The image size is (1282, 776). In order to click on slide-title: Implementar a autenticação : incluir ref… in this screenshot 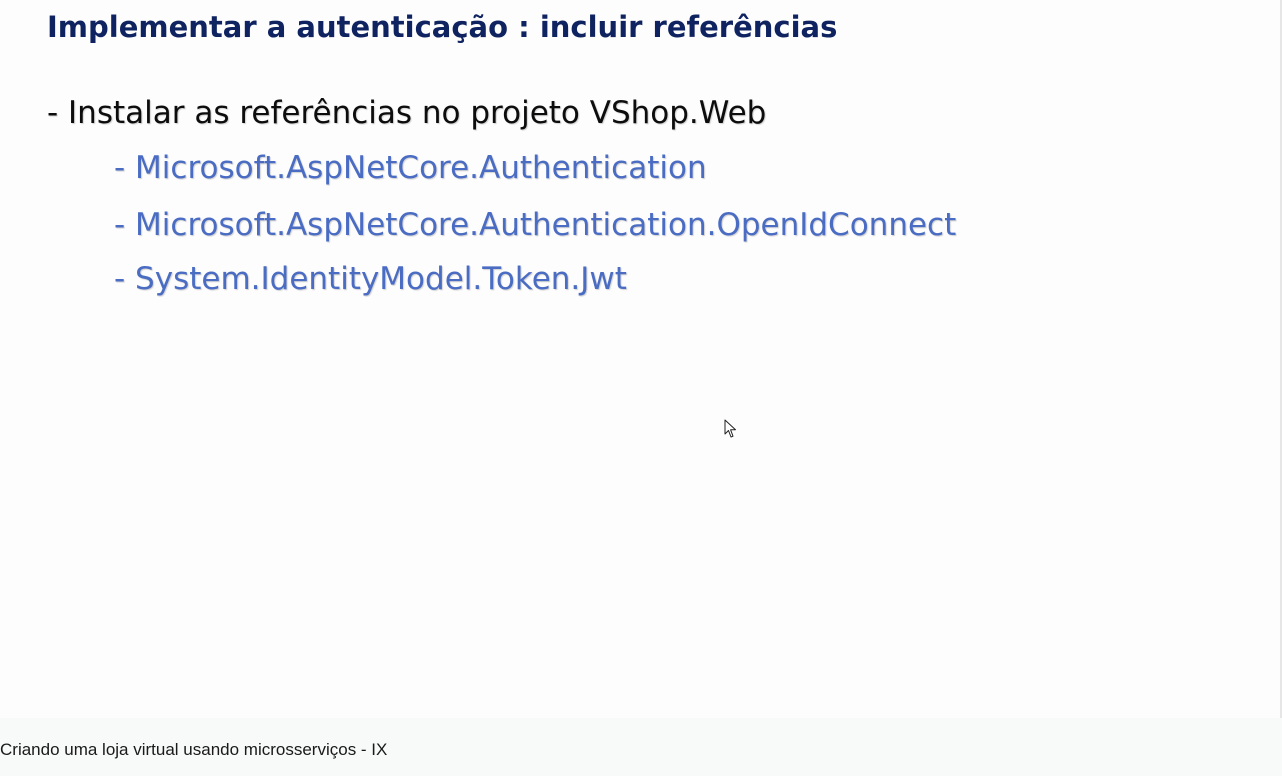, I will do `click(442, 27)`.